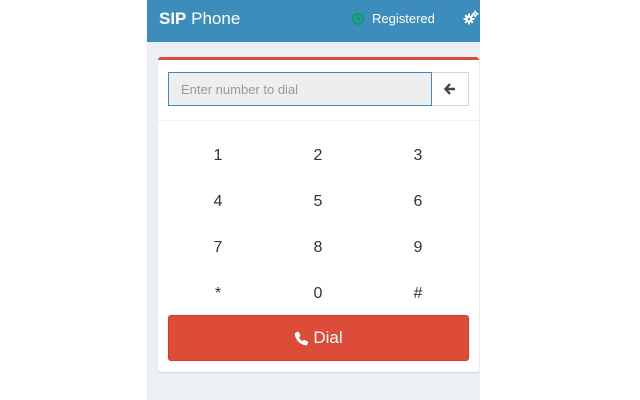 Image resolution: width=640 pixels, height=400 pixels. Describe the element at coordinates (173, 18) in the screenshot. I see `brand-bold: SIP` at that location.